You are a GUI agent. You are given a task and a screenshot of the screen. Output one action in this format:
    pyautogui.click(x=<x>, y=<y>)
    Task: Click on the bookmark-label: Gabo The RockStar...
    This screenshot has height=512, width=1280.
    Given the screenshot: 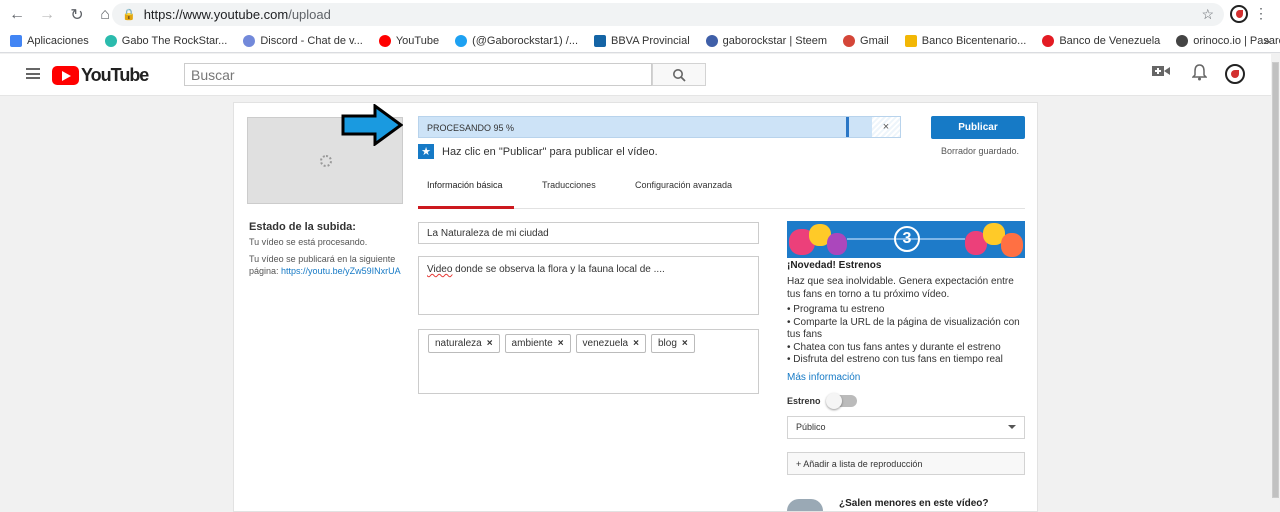 What is the action you would take?
    pyautogui.click(x=174, y=40)
    